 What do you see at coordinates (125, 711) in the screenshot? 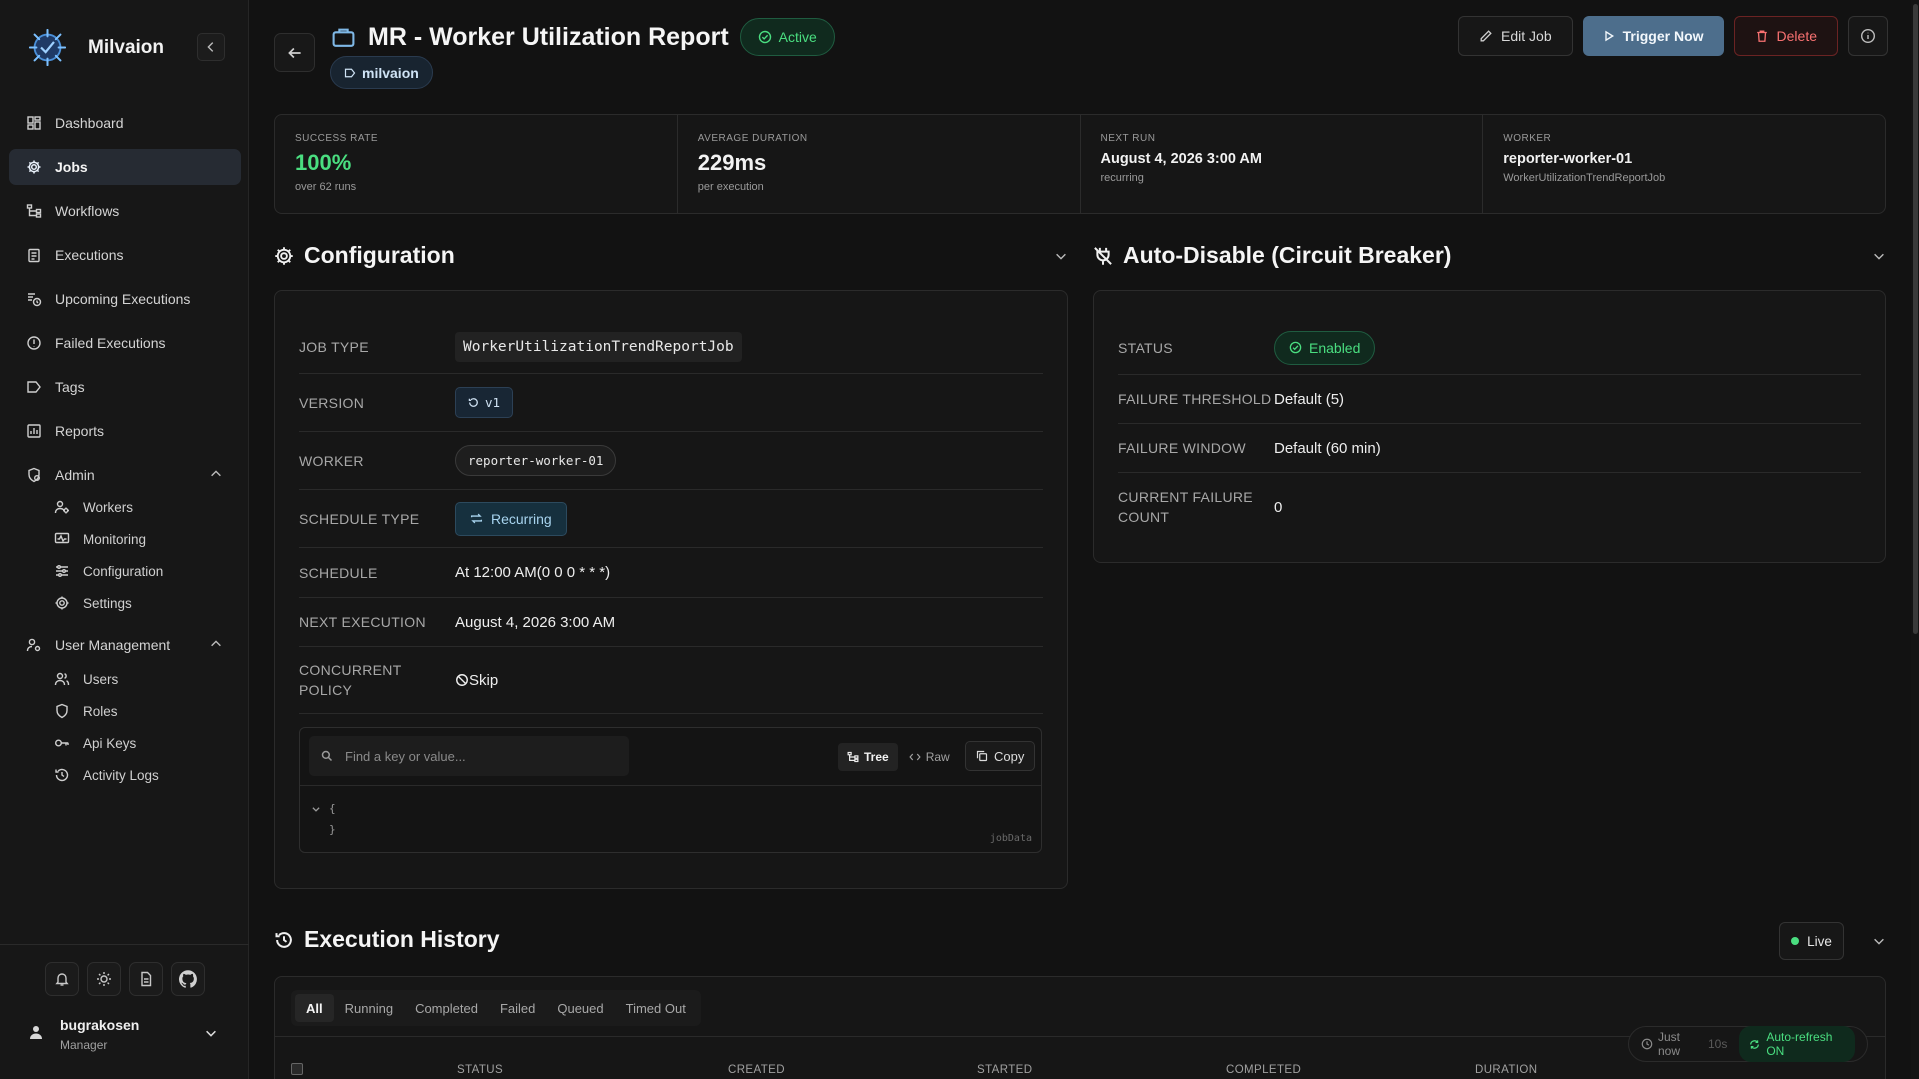
I see `sidebar-item-roles: Roles` at bounding box center [125, 711].